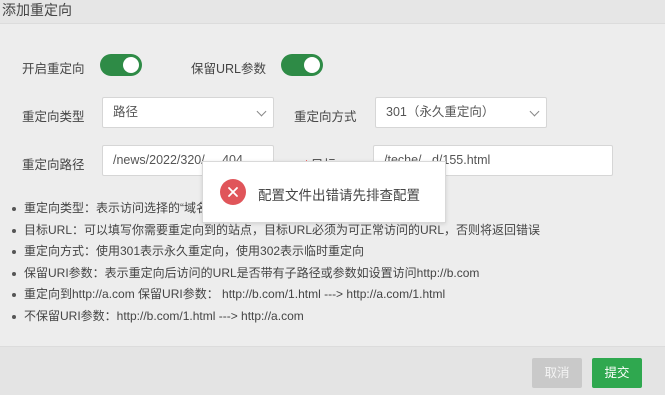 Image resolution: width=665 pixels, height=395 pixels. I want to click on help-item: 重定向方式：使用301表示永久重定向，使用302表示临时重定向, so click(332, 252).